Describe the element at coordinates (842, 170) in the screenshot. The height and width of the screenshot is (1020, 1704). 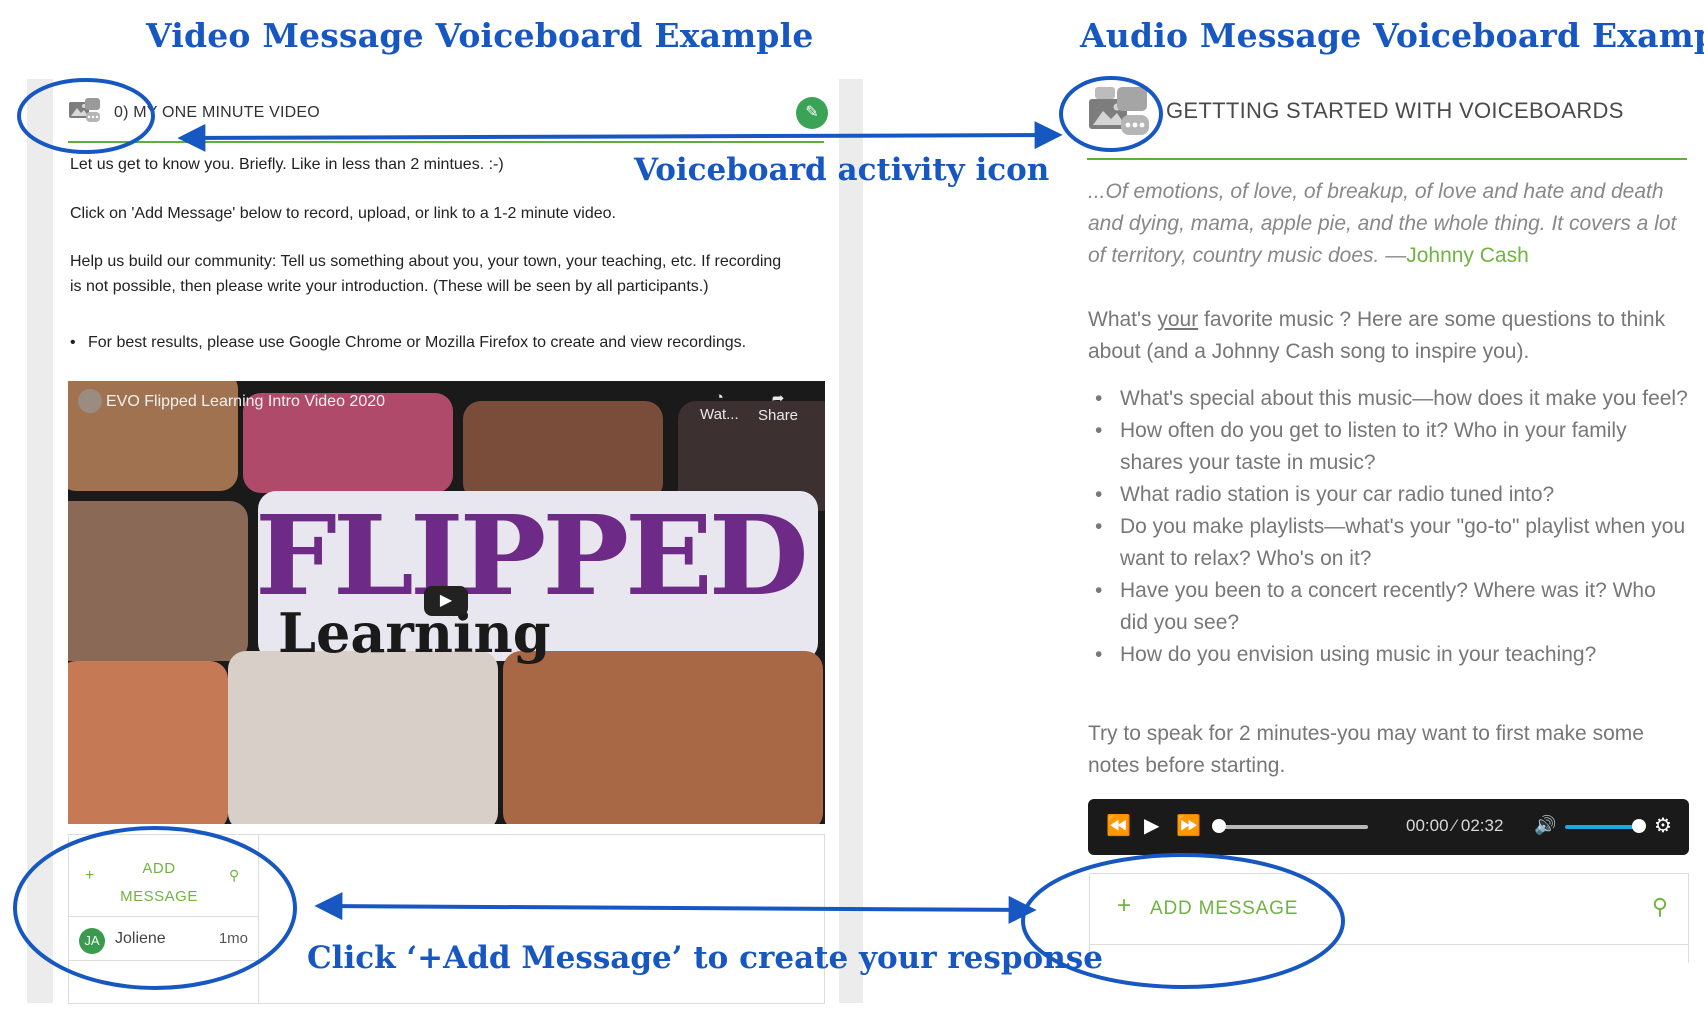
I see `activity-icon-callout: Voiceboard activity icon` at that location.